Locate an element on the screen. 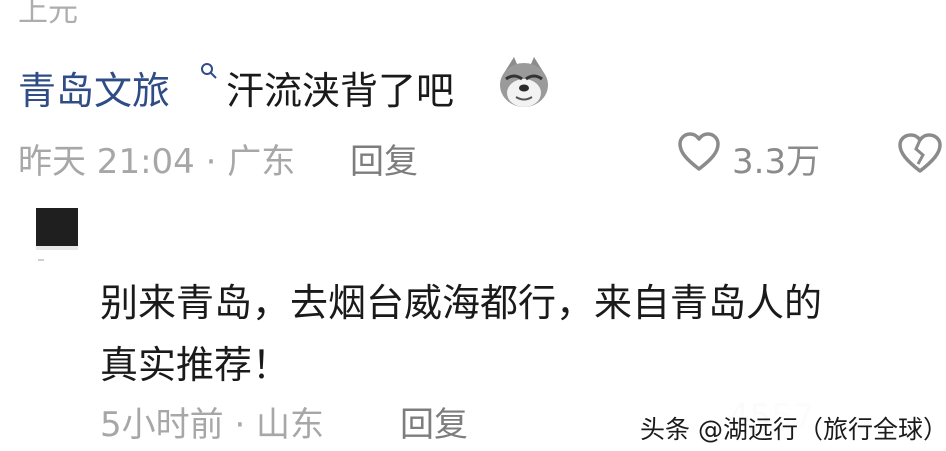 The width and height of the screenshot is (946, 451). comment-text-line2: 真实推荐！ is located at coordinates (195, 365).